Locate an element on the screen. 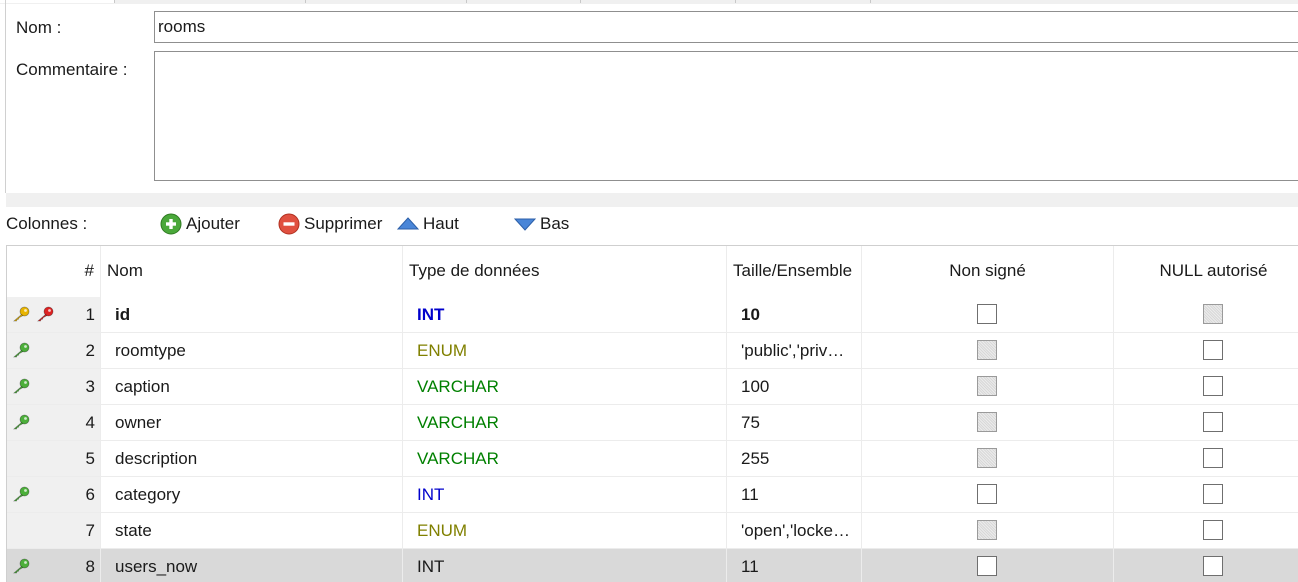 The image size is (1298, 582). tab-basic is located at coordinates (57, 1).